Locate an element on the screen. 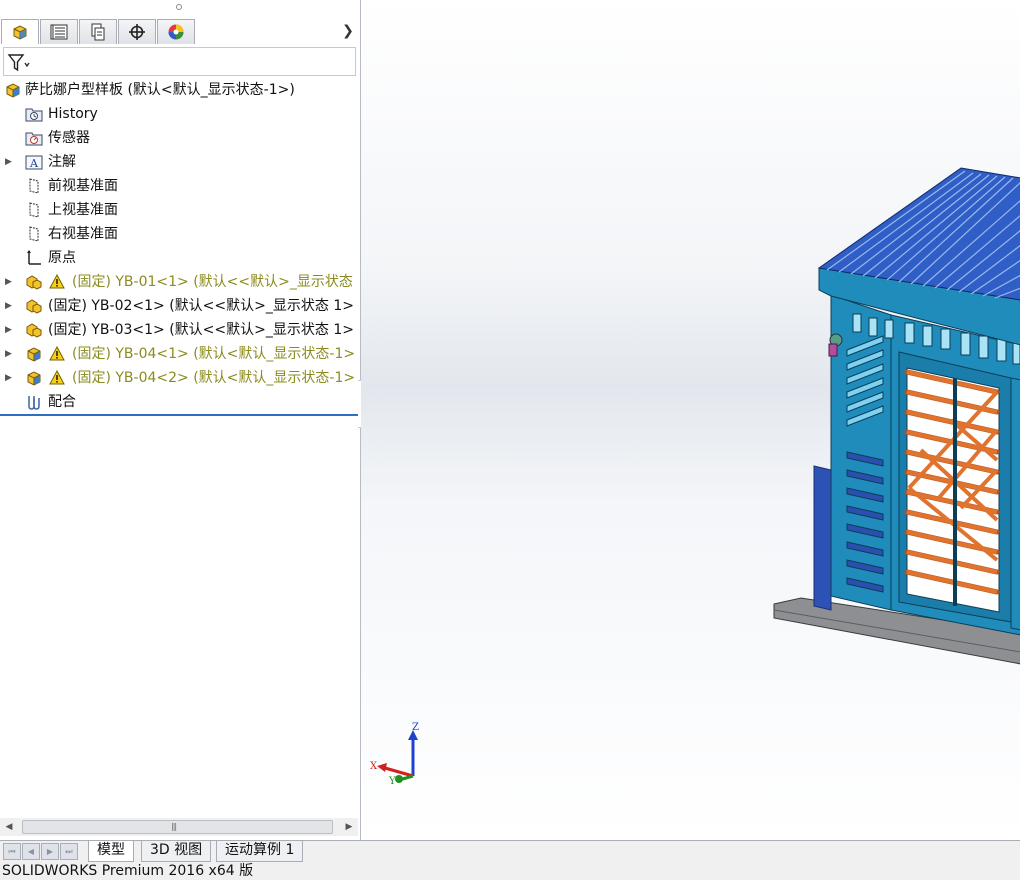 This screenshot has width=1020, height=880. tab-motion-study: 运动算例 1 is located at coordinates (260, 851).